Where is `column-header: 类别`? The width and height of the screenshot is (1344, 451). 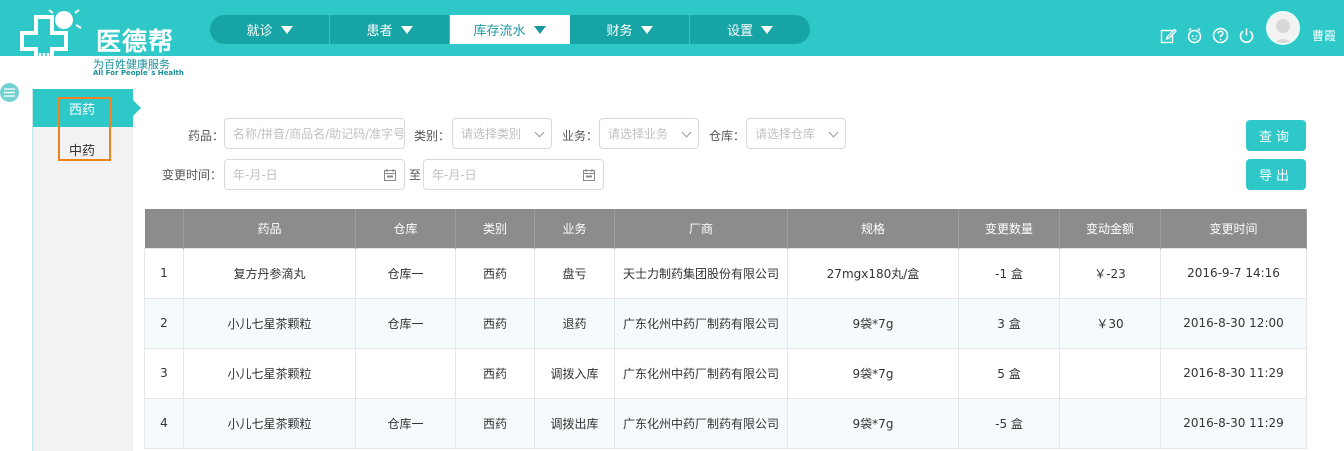
column-header: 类别 is located at coordinates (495, 228).